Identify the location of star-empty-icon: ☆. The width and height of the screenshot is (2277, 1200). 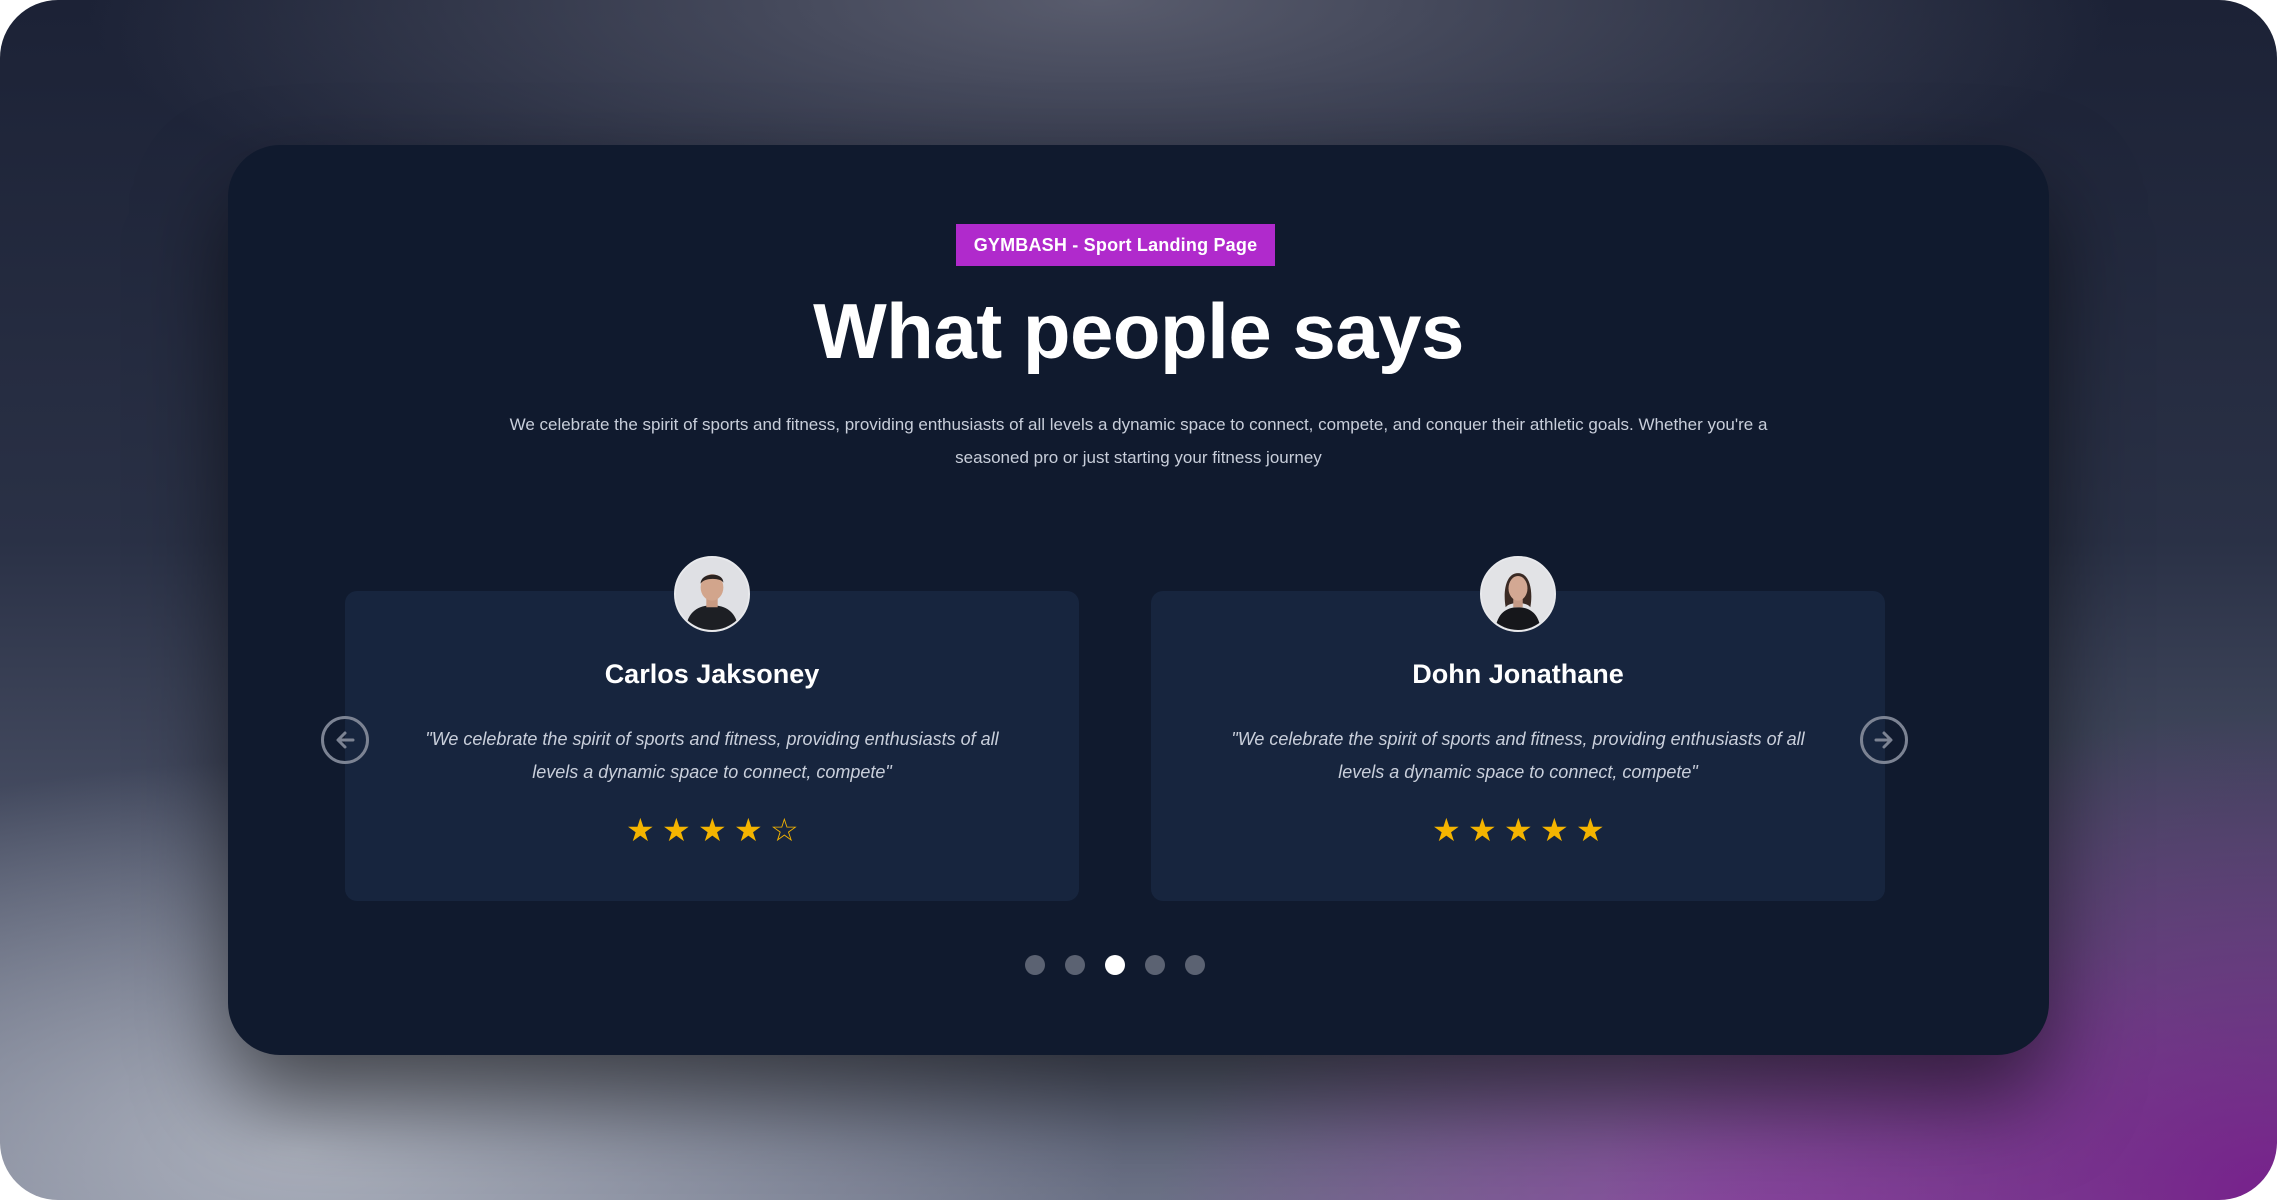
(784, 830).